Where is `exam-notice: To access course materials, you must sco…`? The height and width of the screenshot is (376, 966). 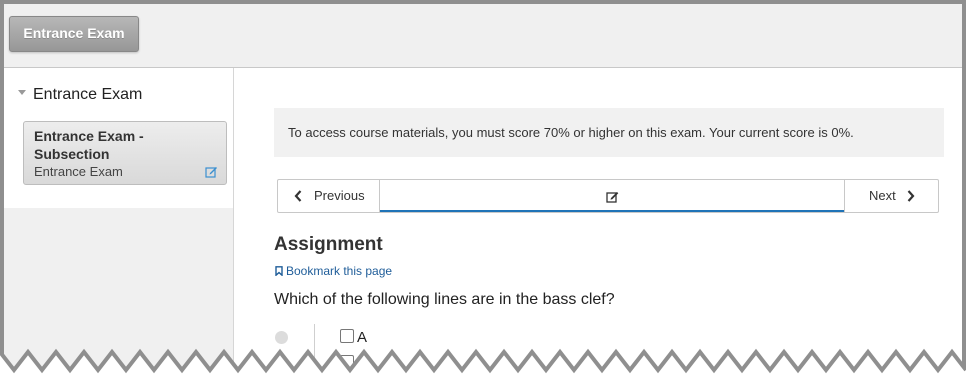 exam-notice: To access course materials, you must sco… is located at coordinates (609, 132).